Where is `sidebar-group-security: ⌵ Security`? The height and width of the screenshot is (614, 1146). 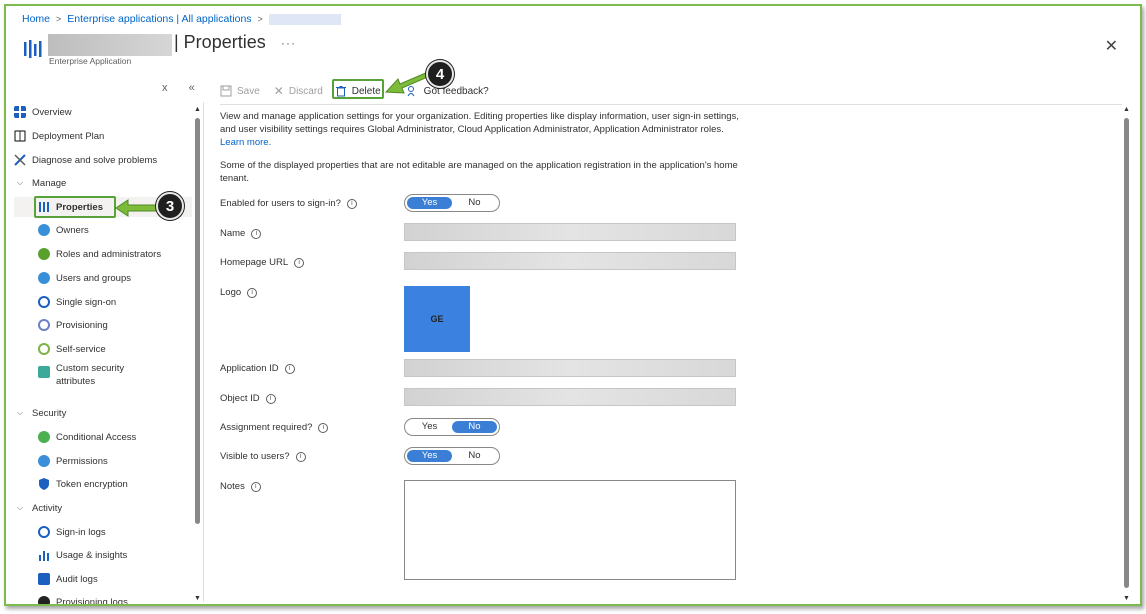 sidebar-group-security: ⌵ Security is located at coordinates (40, 413).